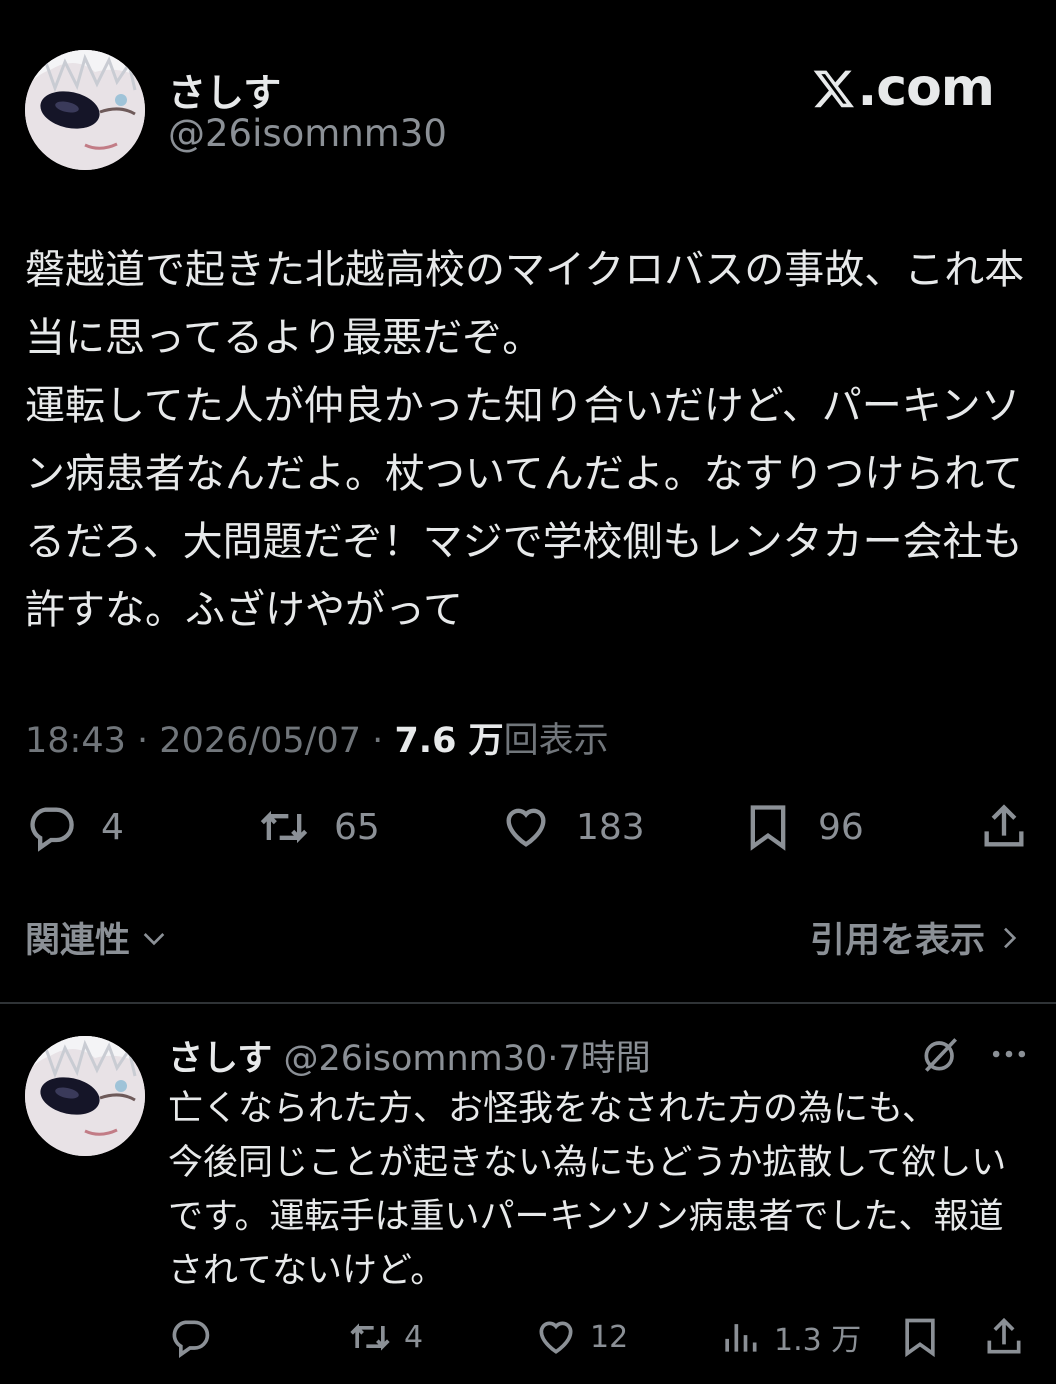 Image resolution: width=1056 pixels, height=1384 pixels. What do you see at coordinates (897, 941) in the screenshot?
I see `quotes-label: 引用を表示` at bounding box center [897, 941].